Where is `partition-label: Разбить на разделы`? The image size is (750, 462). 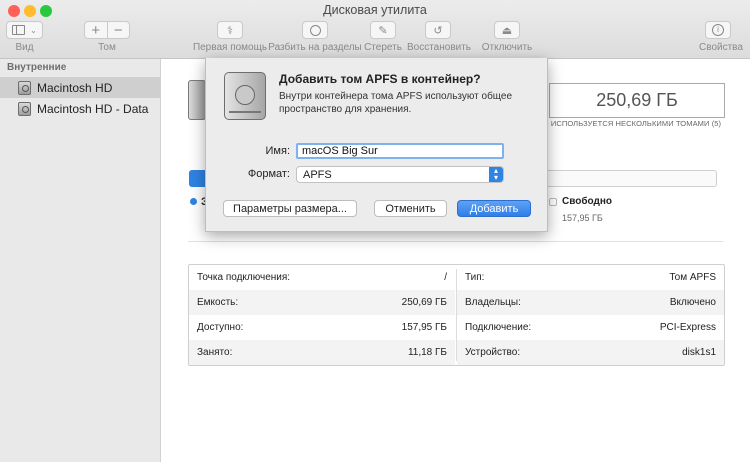
partition-label: Разбить на разделы is located at coordinates (315, 47).